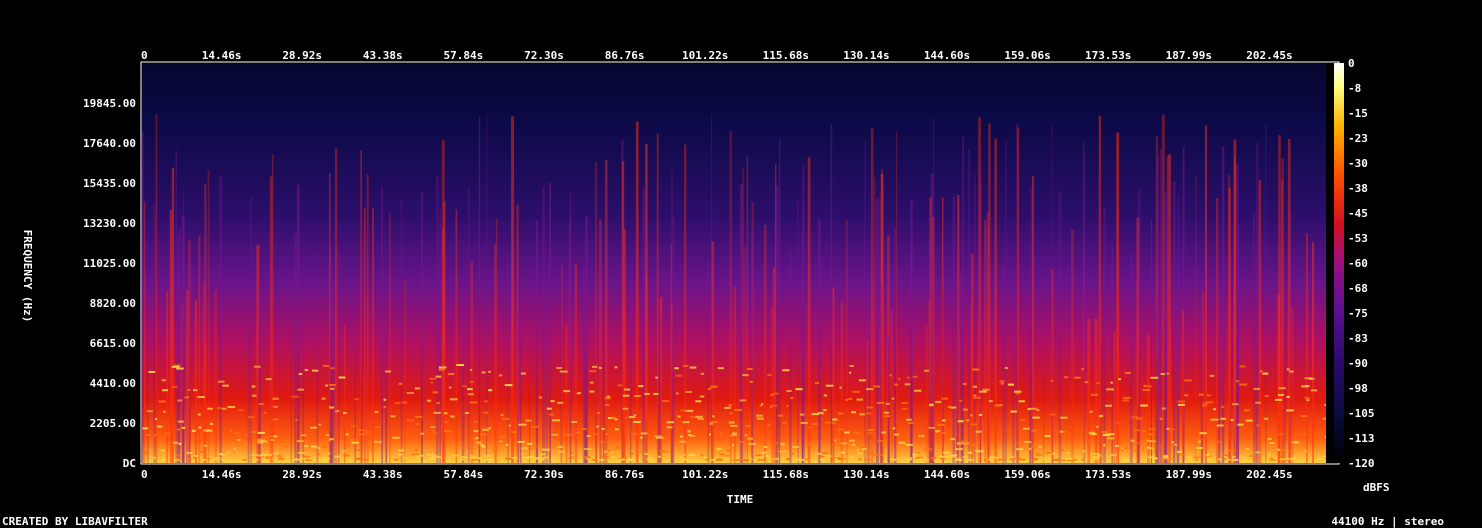 This screenshot has width=1482, height=528. Describe the element at coordinates (464, 474) in the screenshot. I see `x-tick-label-bottom: 57.84s` at that location.